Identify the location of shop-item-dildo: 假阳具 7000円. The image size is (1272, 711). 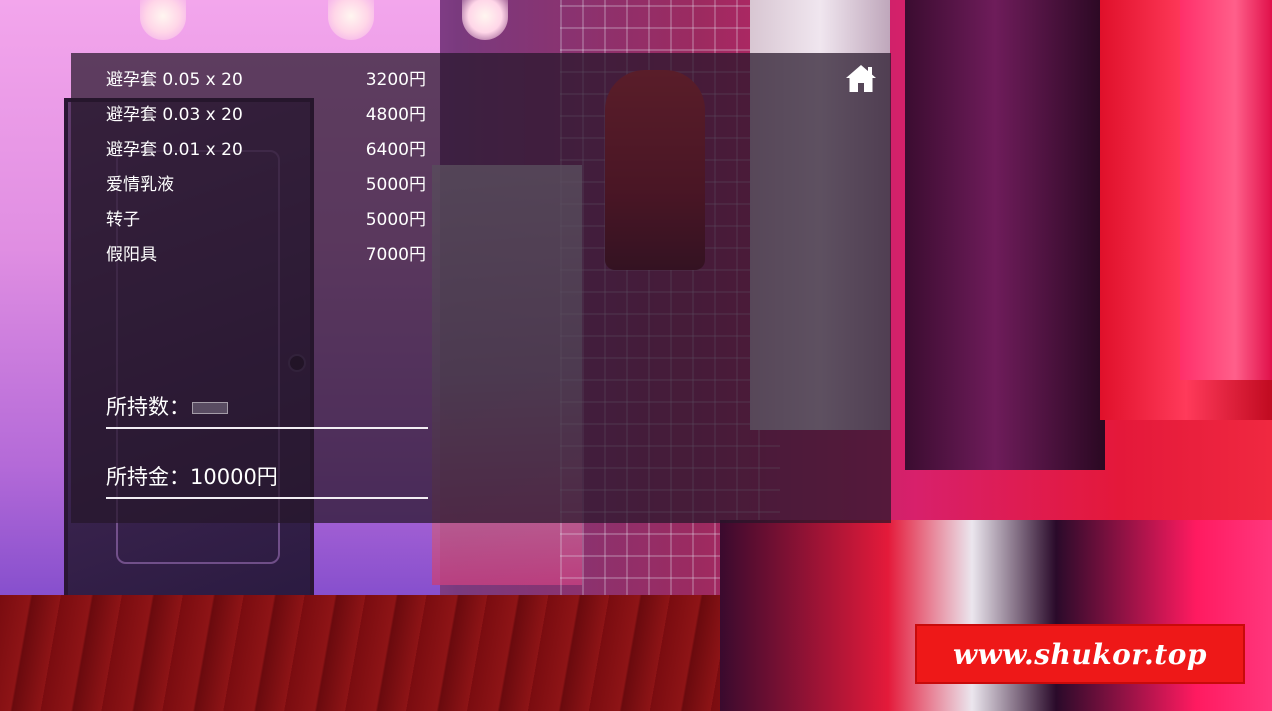
(266, 255).